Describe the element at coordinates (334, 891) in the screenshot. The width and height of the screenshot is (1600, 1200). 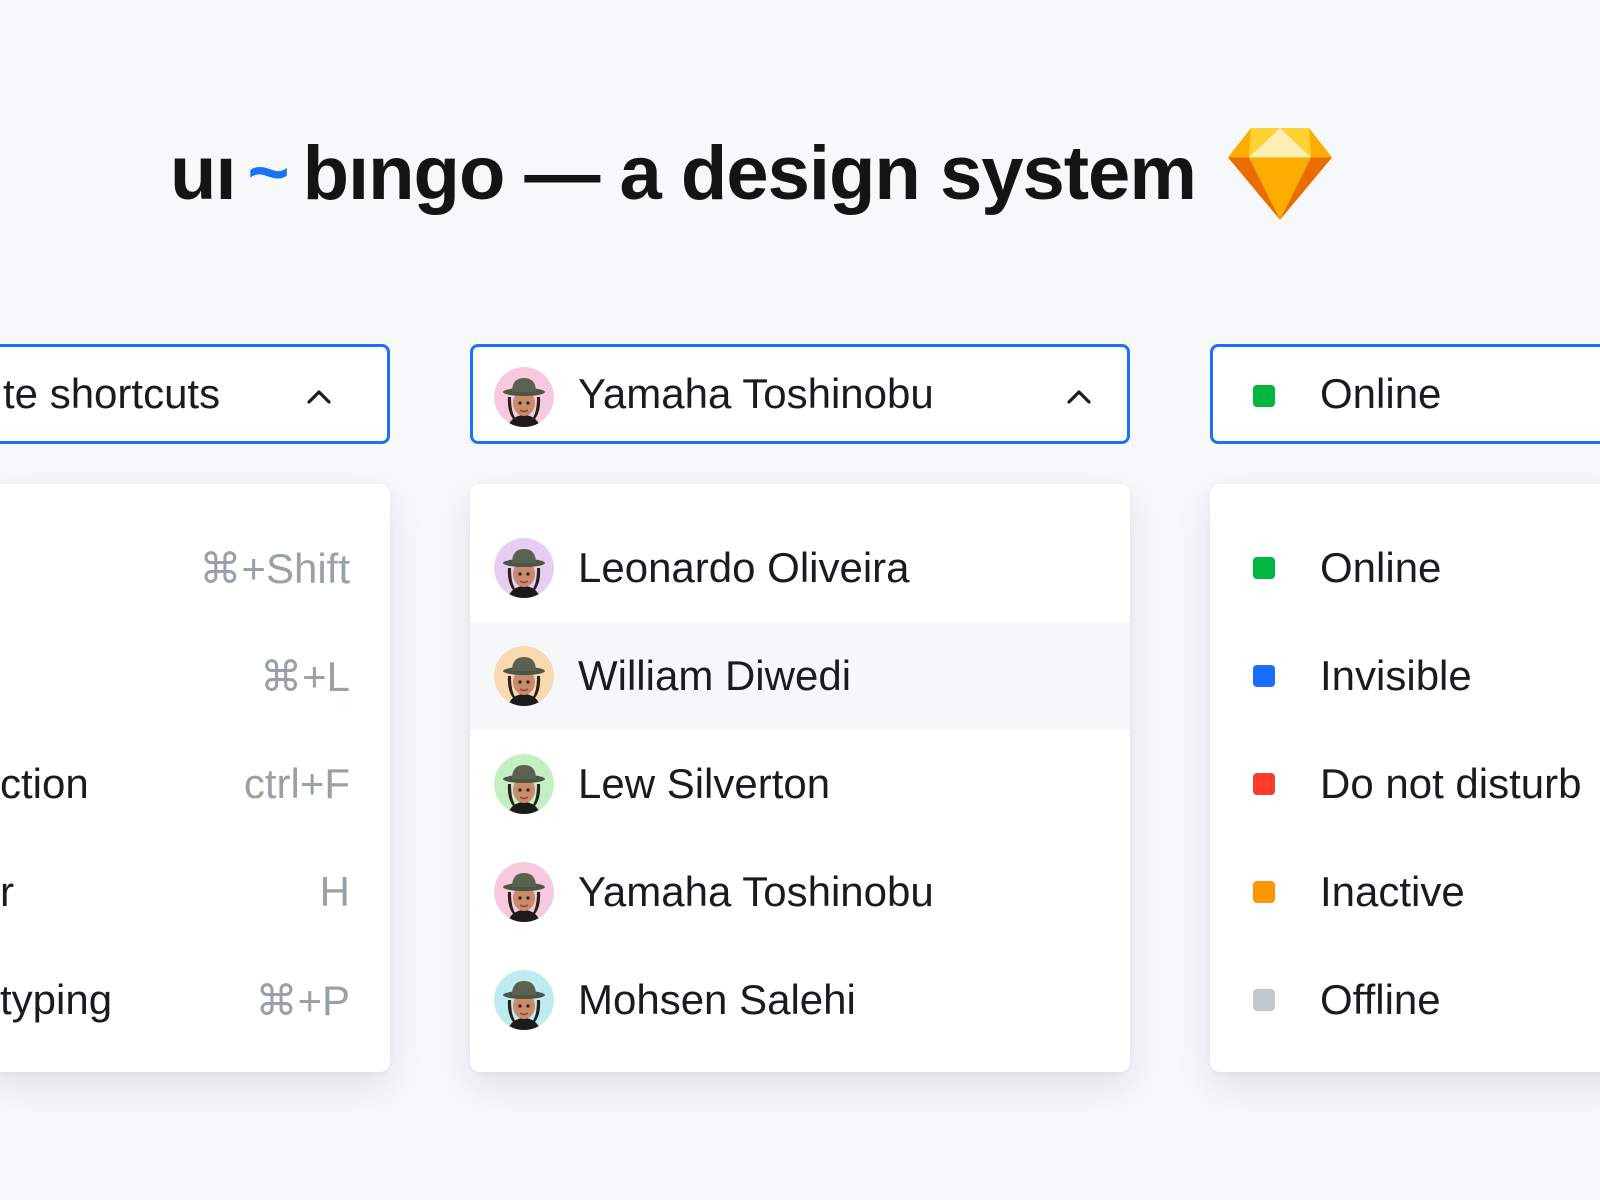
I see `shortcut-key: H` at that location.